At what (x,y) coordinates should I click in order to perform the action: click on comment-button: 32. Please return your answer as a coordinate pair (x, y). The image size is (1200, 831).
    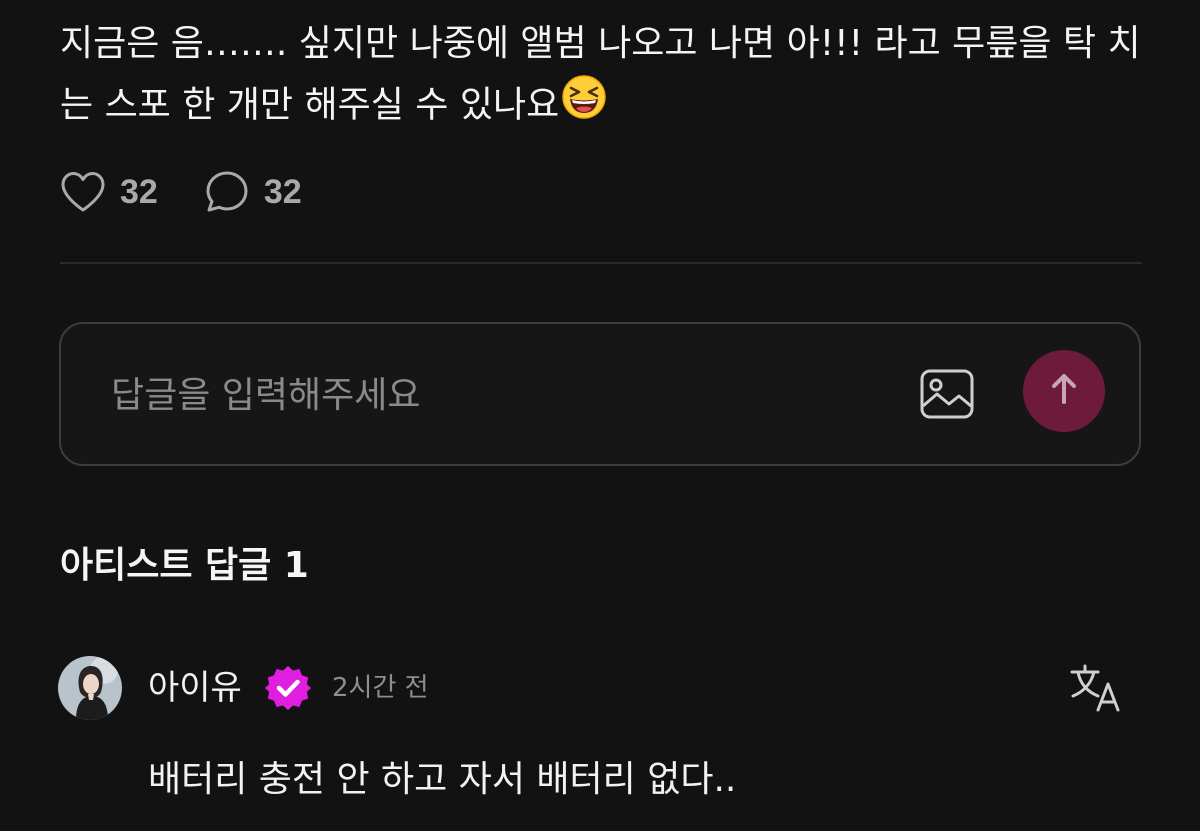
    Looking at the image, I should click on (253, 192).